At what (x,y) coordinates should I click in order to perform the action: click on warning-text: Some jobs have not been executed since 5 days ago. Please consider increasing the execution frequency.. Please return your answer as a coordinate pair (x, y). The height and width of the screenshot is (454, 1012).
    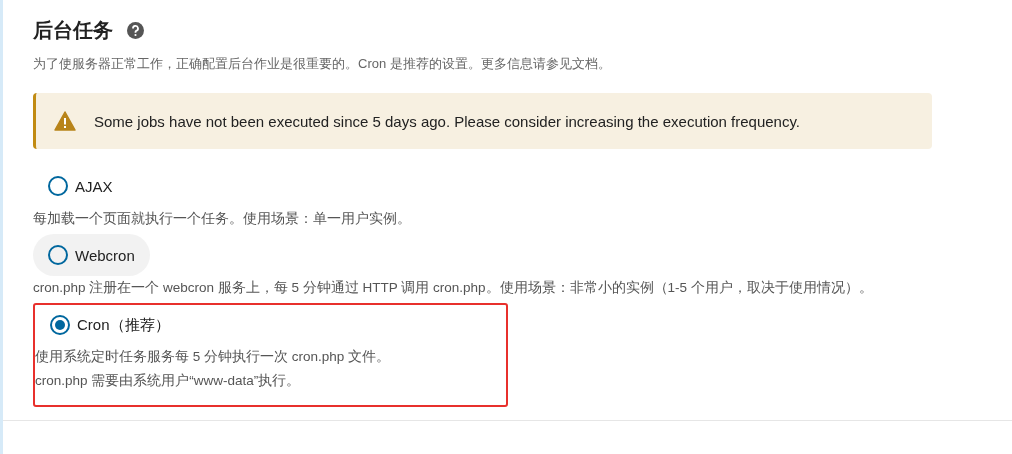
    Looking at the image, I should click on (447, 121).